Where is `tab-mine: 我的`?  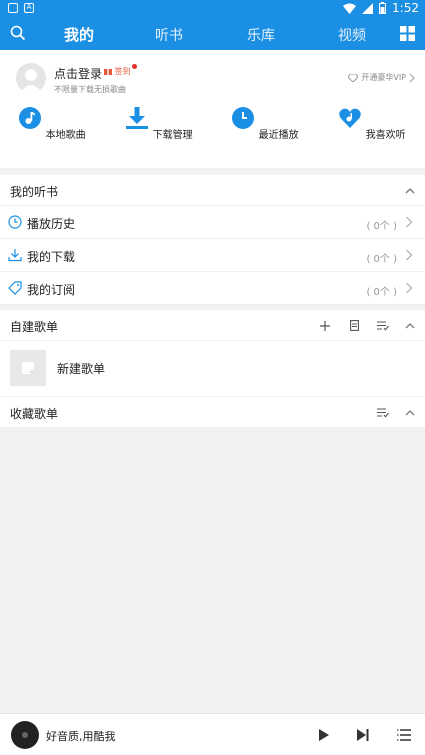
tab-mine: 我的 is located at coordinates (79, 34).